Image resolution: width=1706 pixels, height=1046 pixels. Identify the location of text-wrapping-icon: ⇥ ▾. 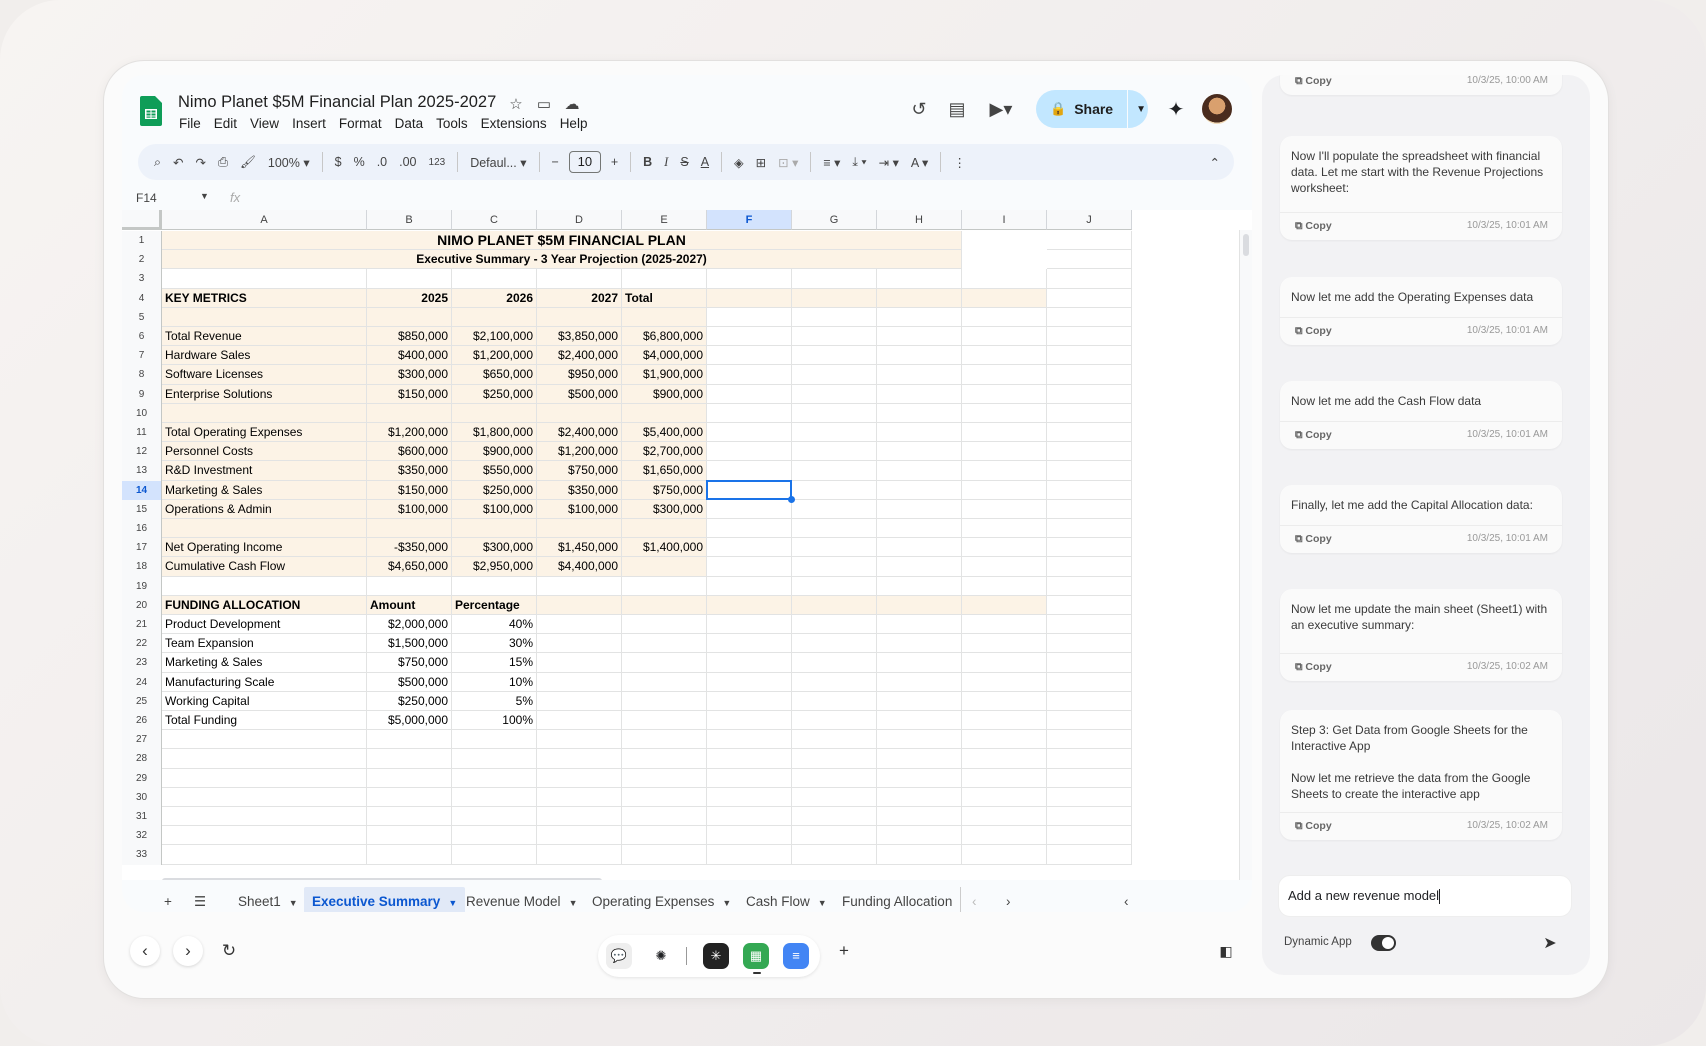
(889, 162).